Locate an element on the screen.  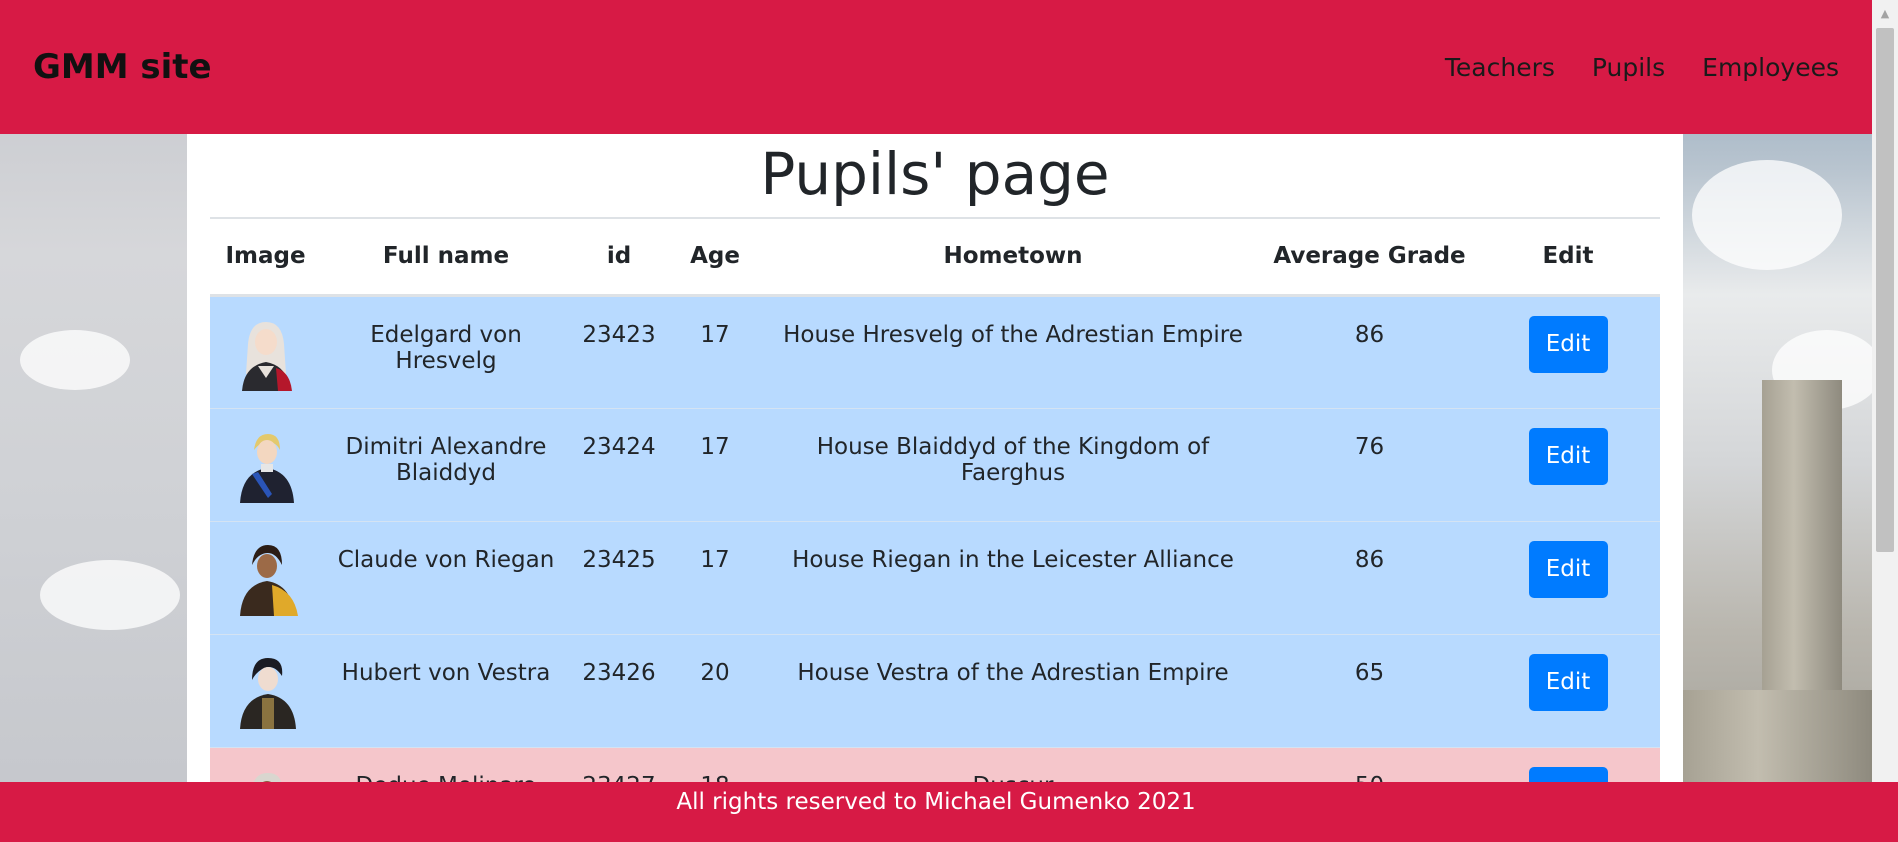
nav-link-teachers: Teachers is located at coordinates (1500, 67).